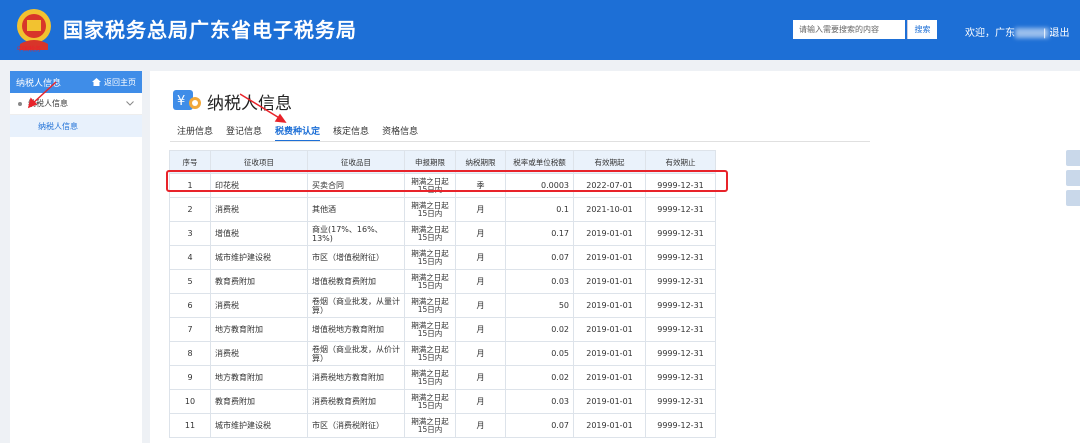 Image resolution: width=1080 pixels, height=443 pixels. Describe the element at coordinates (244, 133) in the screenshot. I see `tab-enrollment-info: 登记信息` at that location.